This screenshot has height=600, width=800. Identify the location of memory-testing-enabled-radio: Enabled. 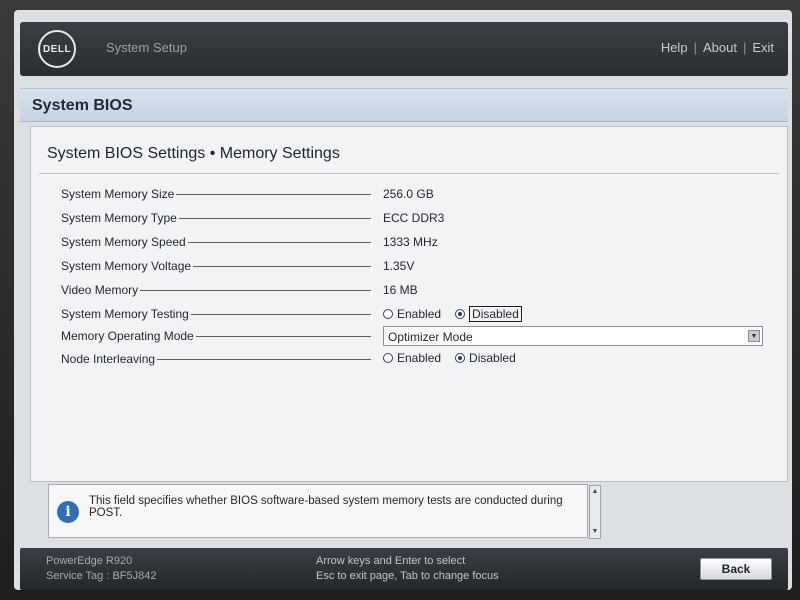
(412, 314).